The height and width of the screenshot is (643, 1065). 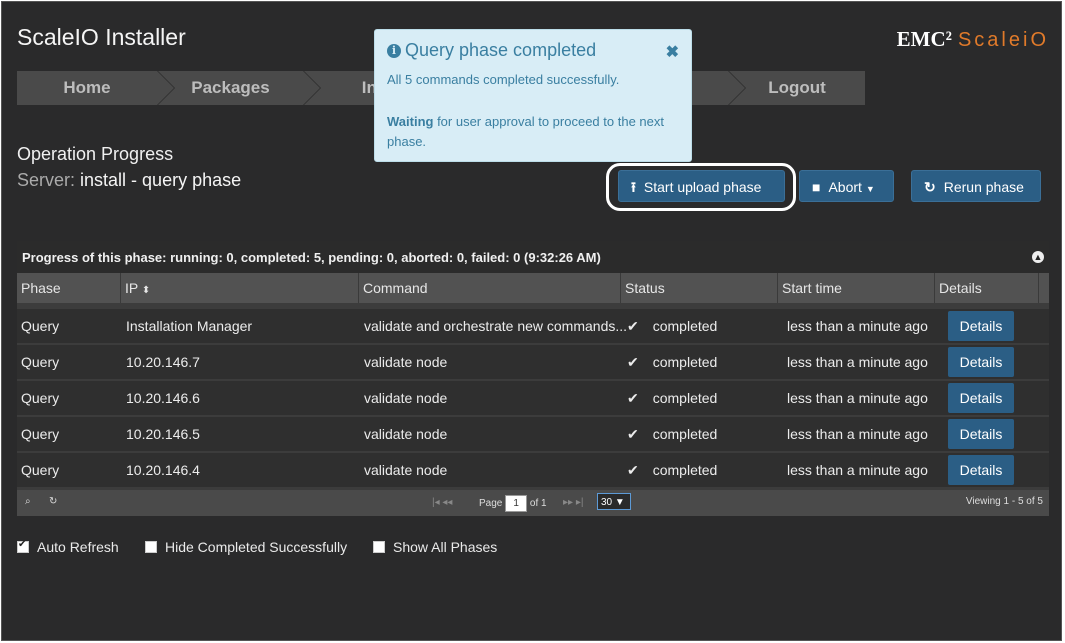 I want to click on popup-title-text: Query phase completed, so click(x=501, y=50).